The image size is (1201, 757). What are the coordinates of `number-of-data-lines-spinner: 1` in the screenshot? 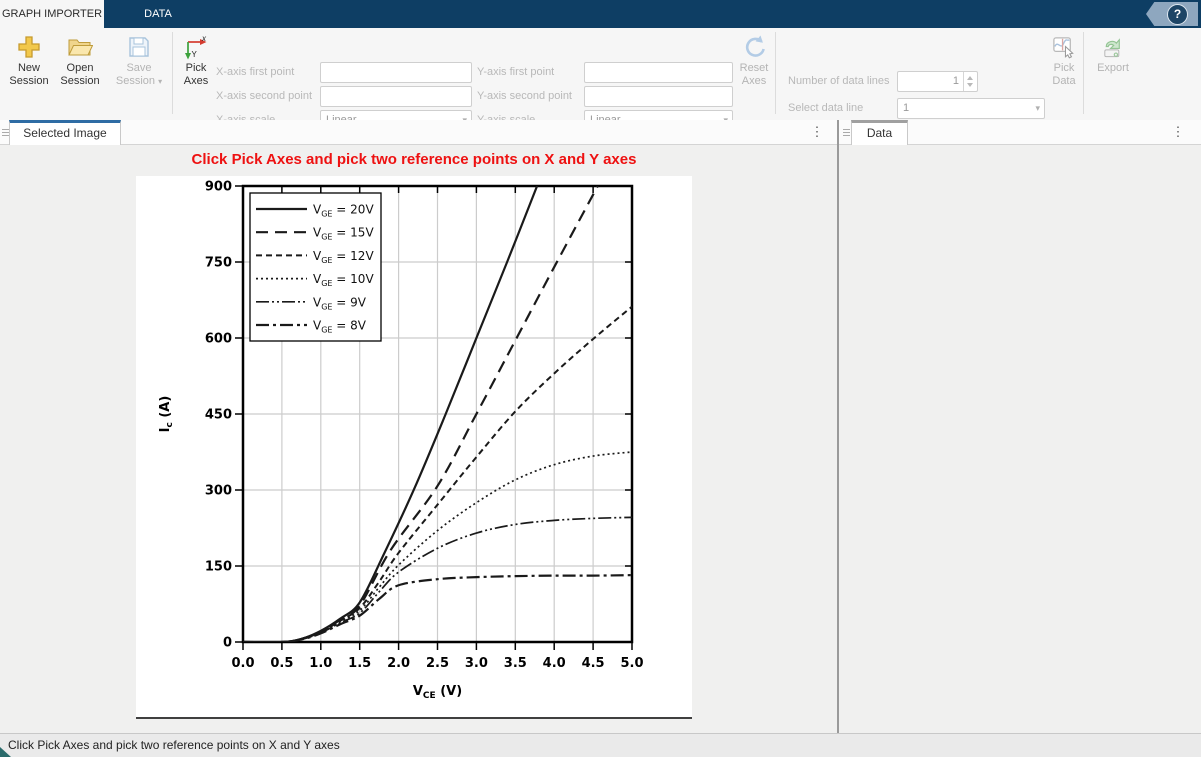 It's located at (937, 81).